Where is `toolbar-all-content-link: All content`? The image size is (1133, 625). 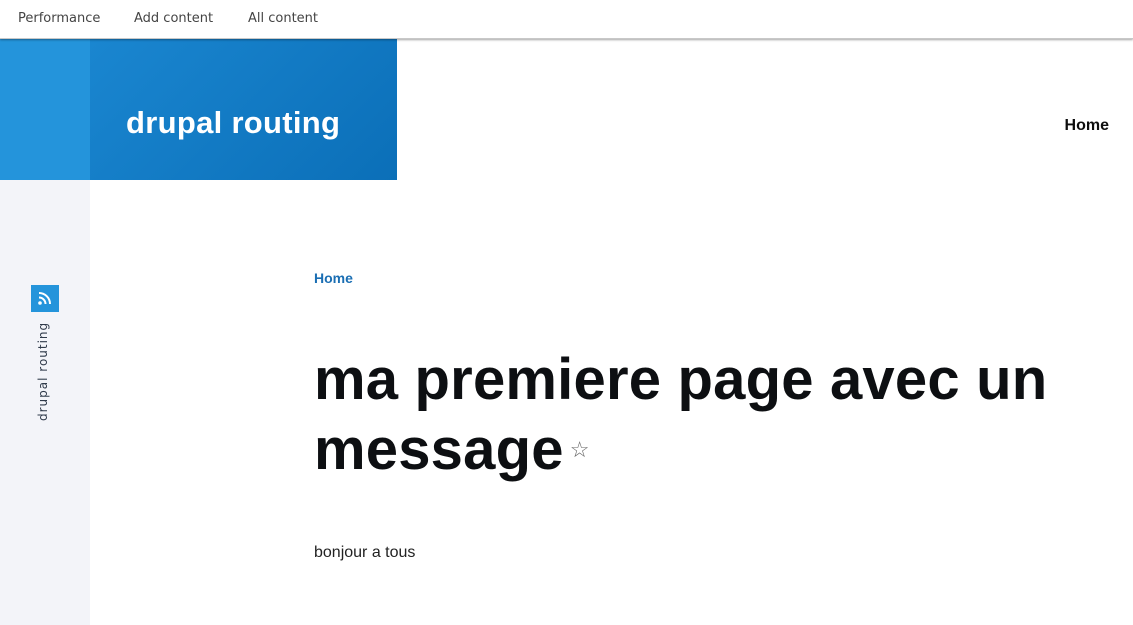
toolbar-all-content-link: All content is located at coordinates (283, 18).